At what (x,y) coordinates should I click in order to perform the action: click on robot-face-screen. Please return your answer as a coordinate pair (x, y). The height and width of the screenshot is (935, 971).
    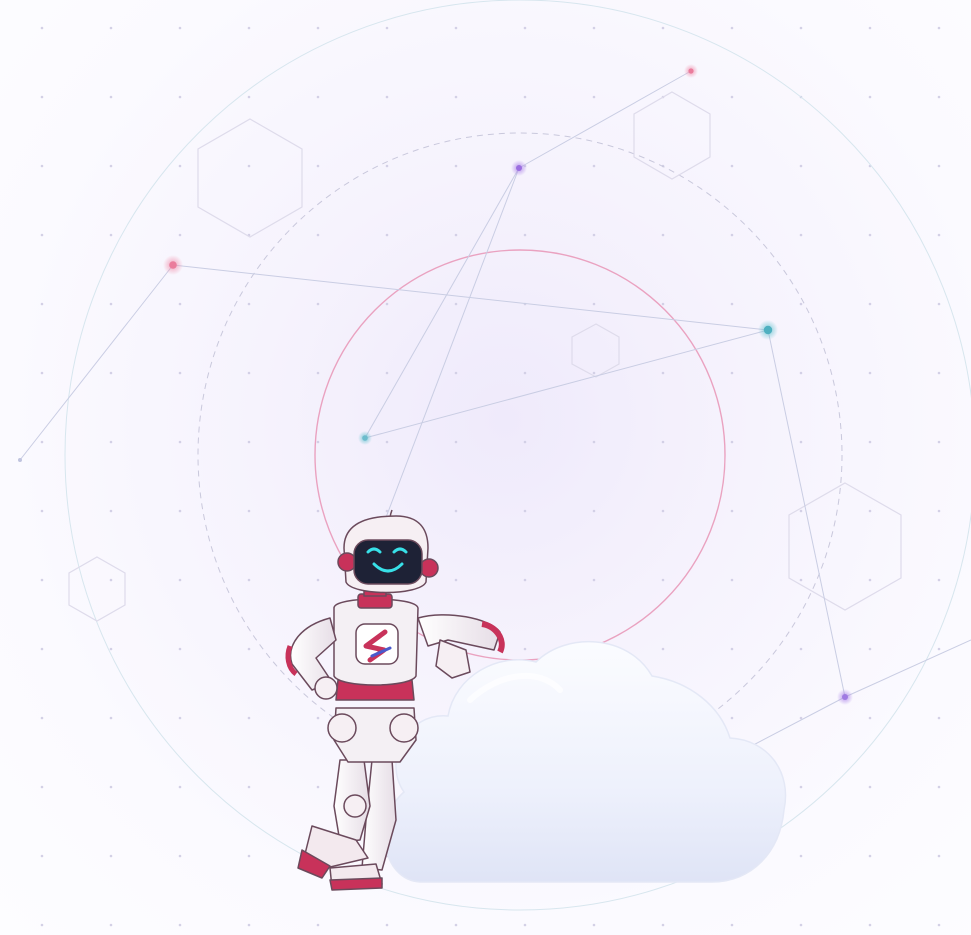
    Looking at the image, I should click on (388, 562).